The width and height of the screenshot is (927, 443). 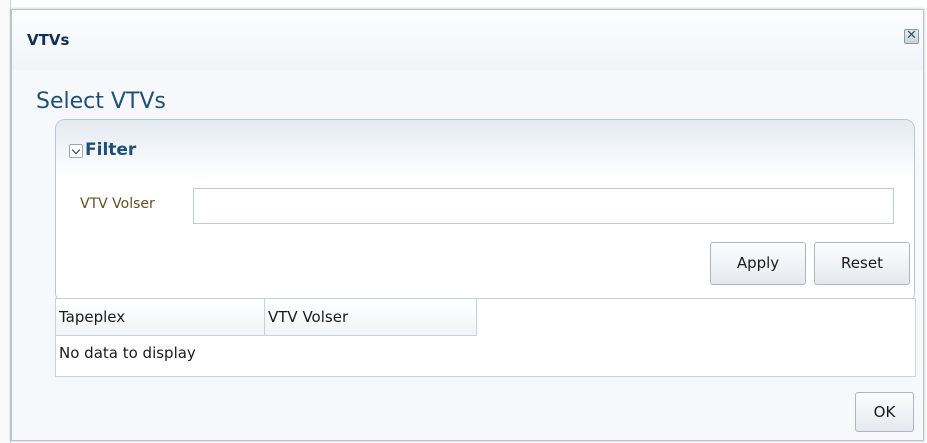 I want to click on dialog-title: VTVs, so click(x=48, y=40).